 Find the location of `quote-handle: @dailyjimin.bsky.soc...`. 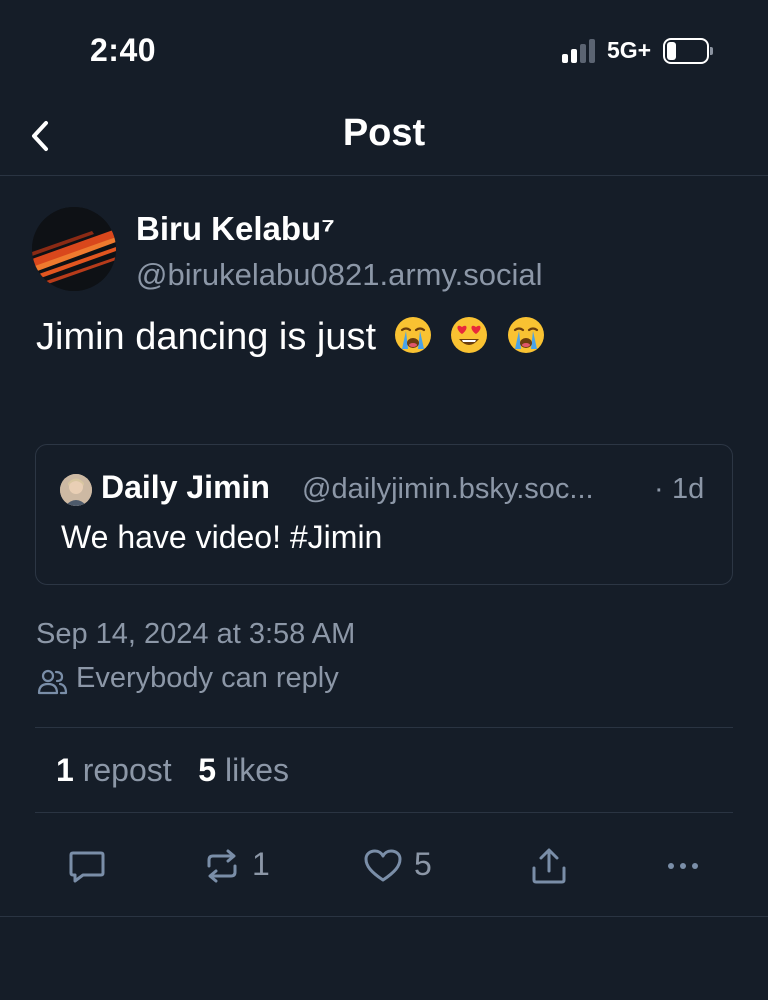

quote-handle: @dailyjimin.bsky.soc... is located at coordinates (448, 489).